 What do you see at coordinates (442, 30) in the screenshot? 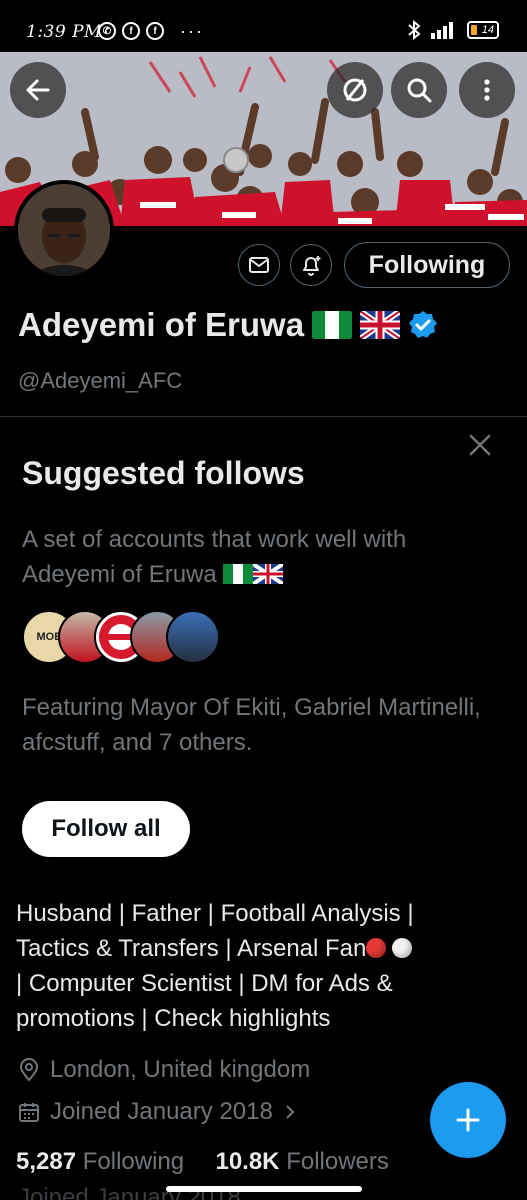
I see `signal-icon` at bounding box center [442, 30].